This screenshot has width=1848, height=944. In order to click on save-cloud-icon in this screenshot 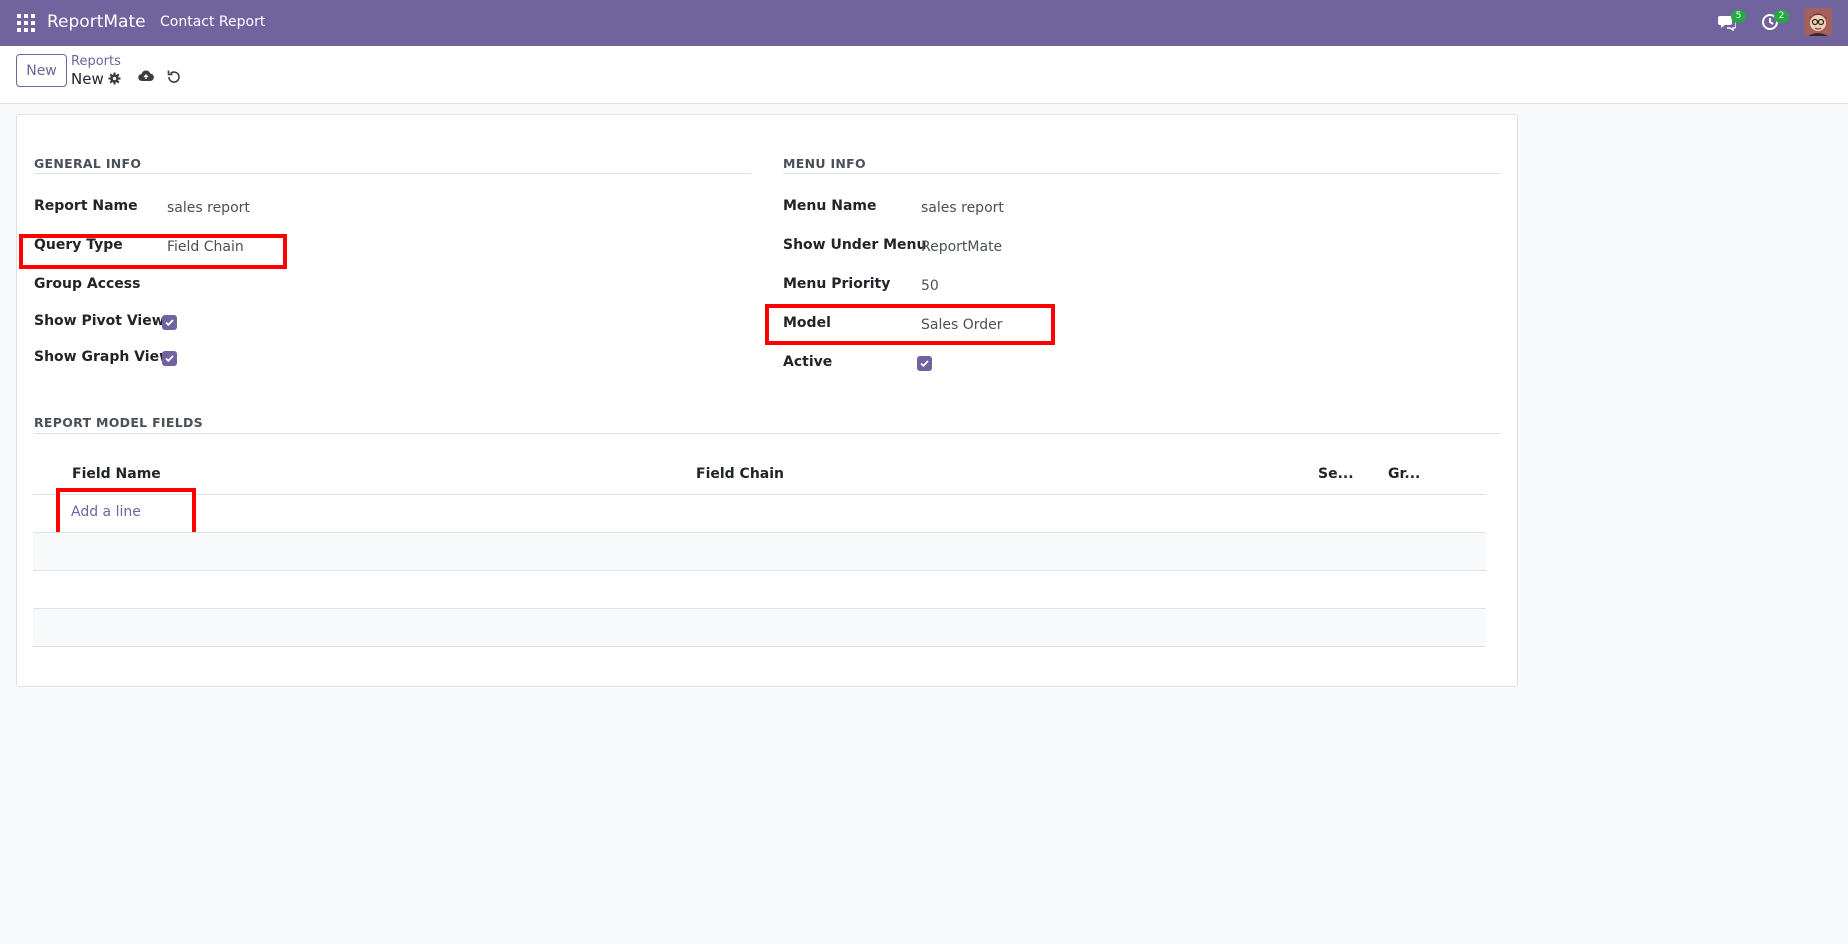, I will do `click(146, 78)`.